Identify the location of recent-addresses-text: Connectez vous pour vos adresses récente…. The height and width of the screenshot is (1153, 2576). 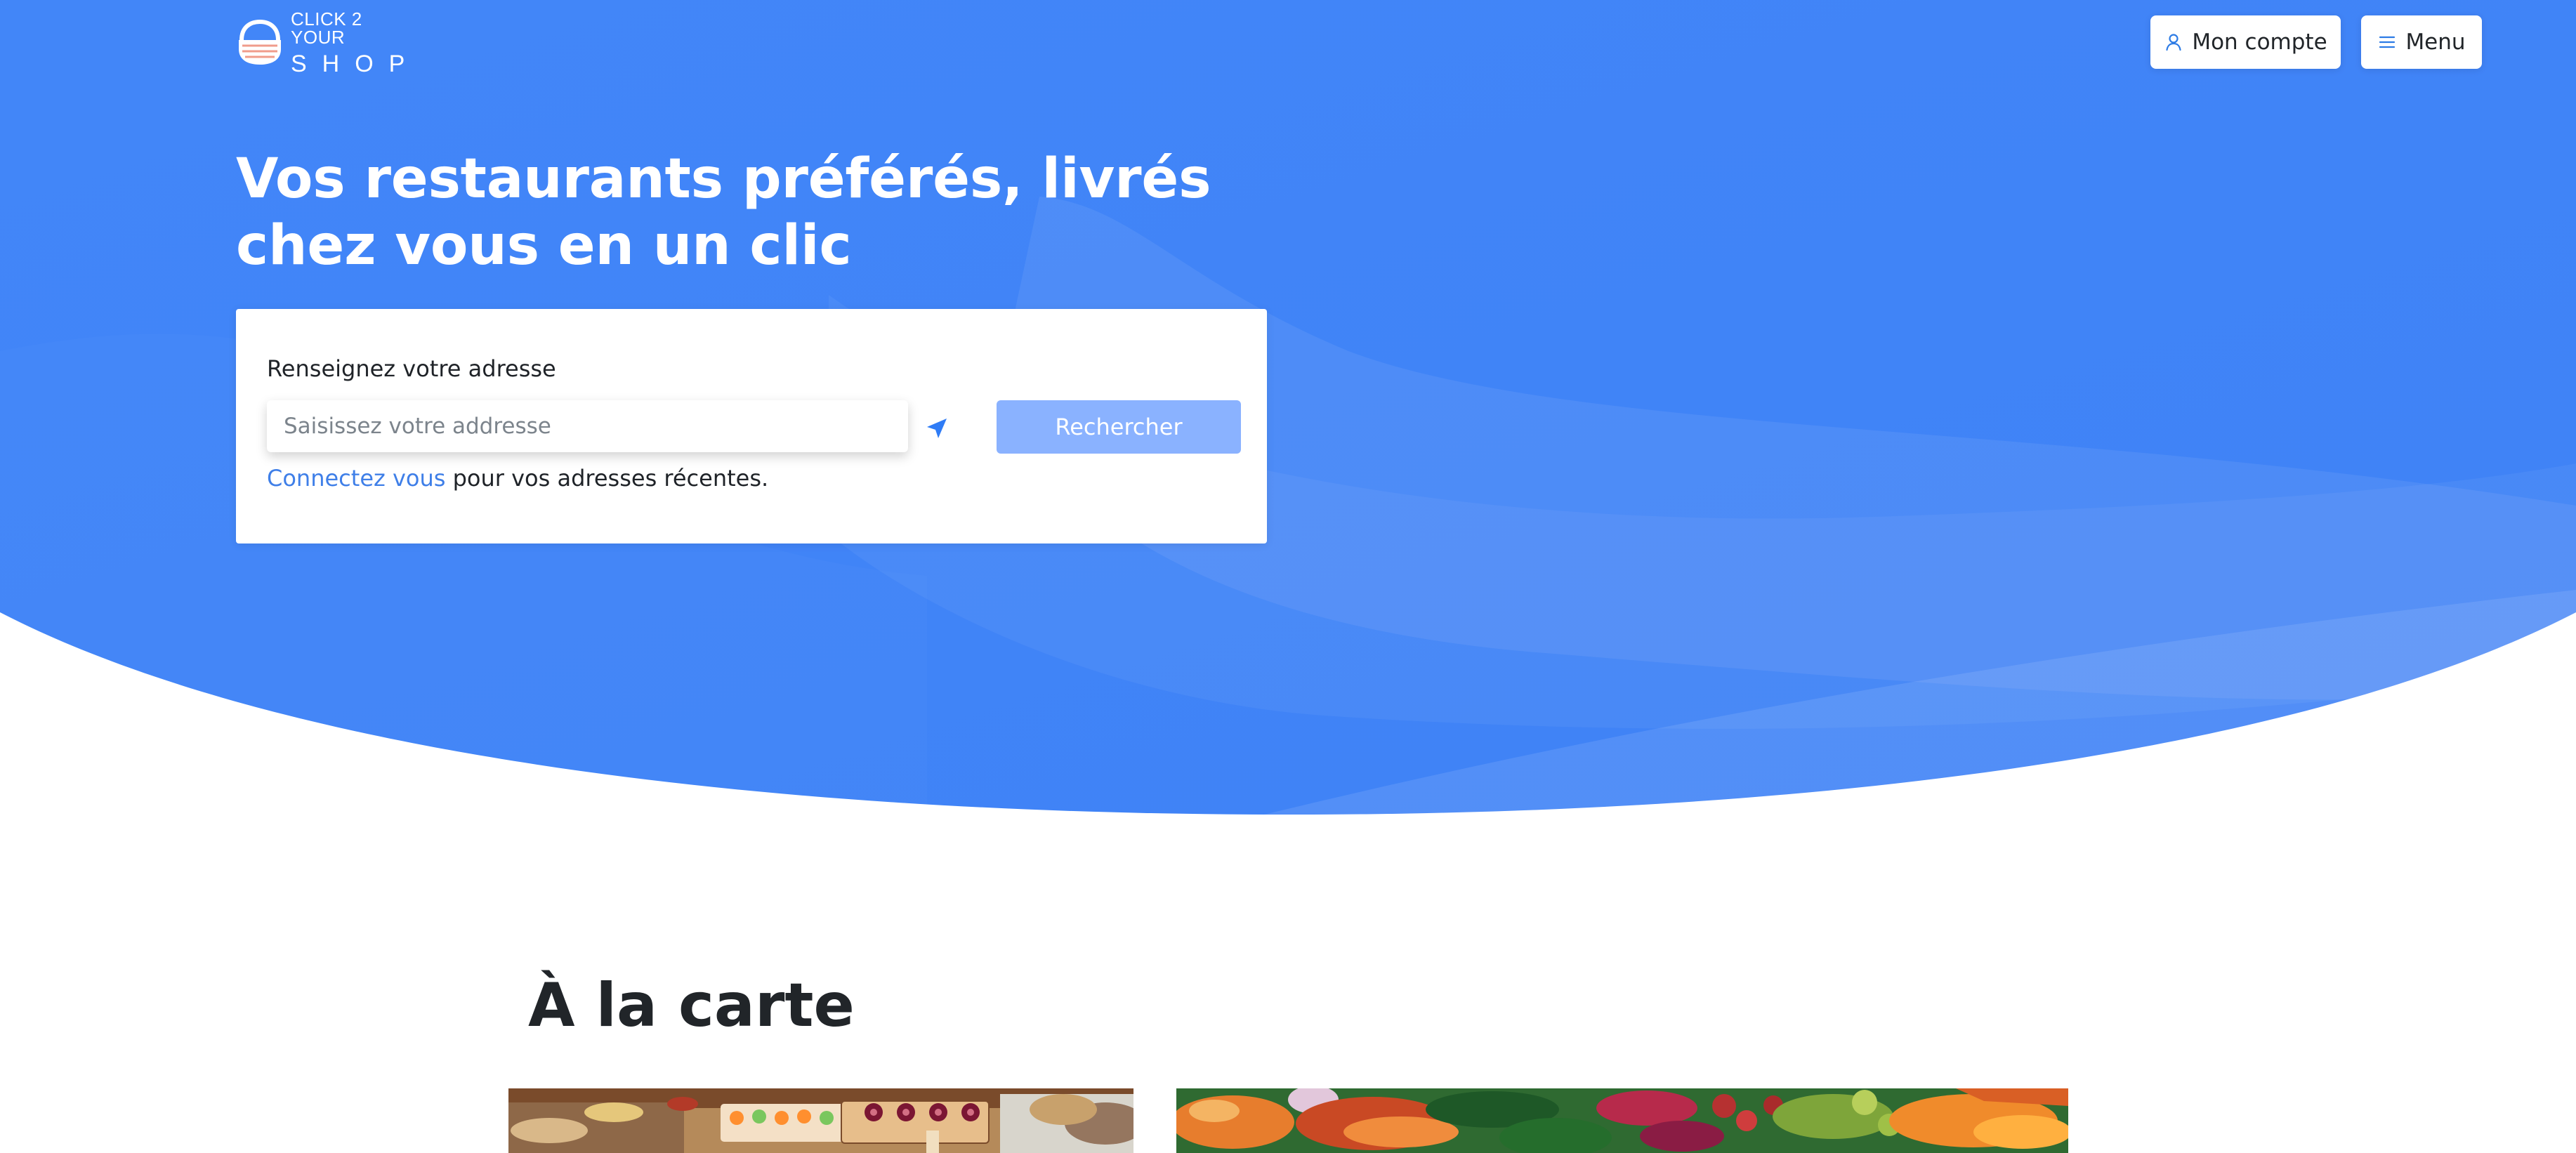
(517, 479).